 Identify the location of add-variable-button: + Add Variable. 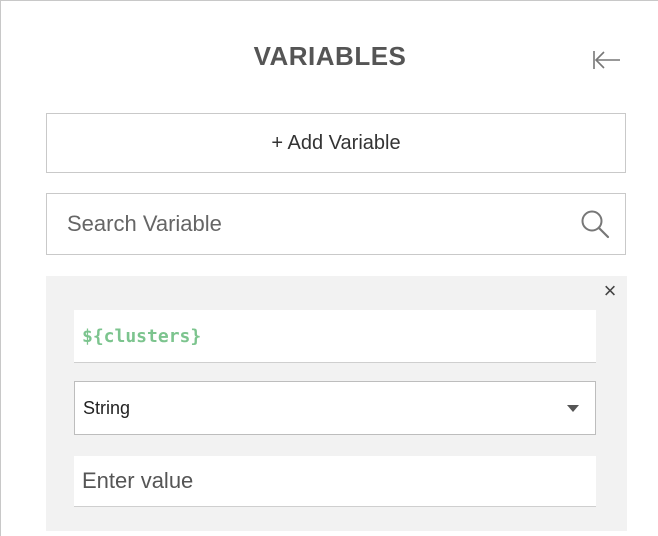
(336, 143).